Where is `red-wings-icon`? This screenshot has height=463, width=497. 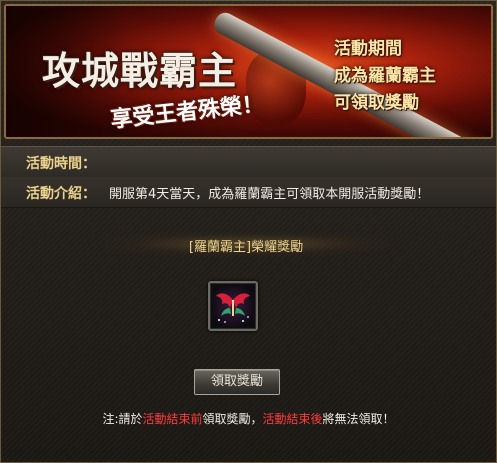
red-wings-icon is located at coordinates (233, 306).